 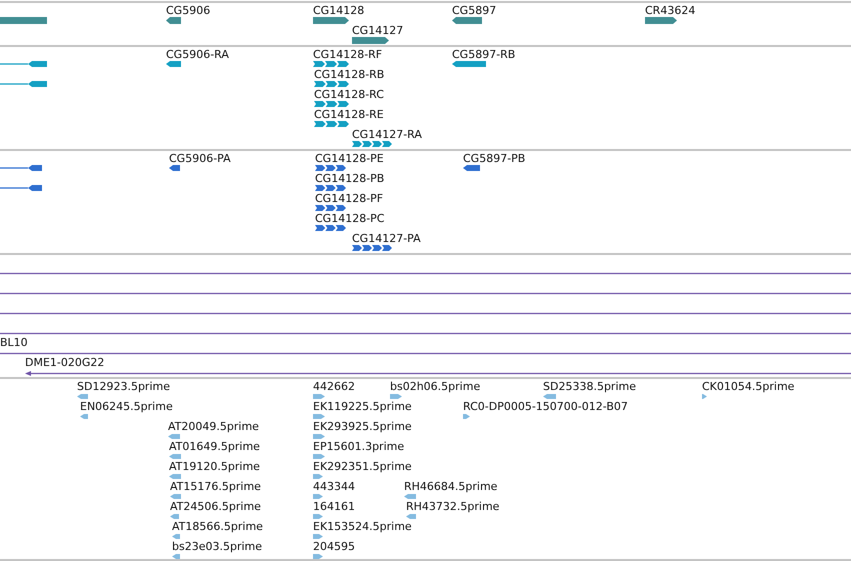 I want to click on feature-label: CG14128-RC, so click(x=349, y=94).